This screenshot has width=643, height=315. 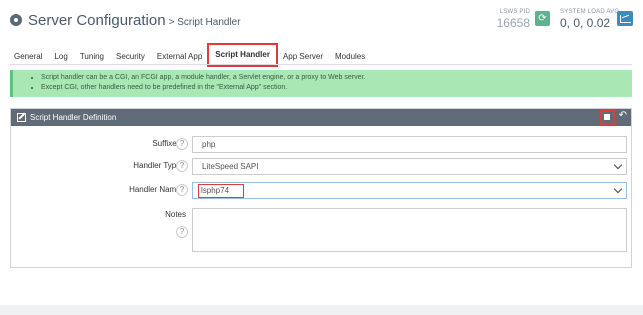 I want to click on pid-value: 16658, so click(x=513, y=23).